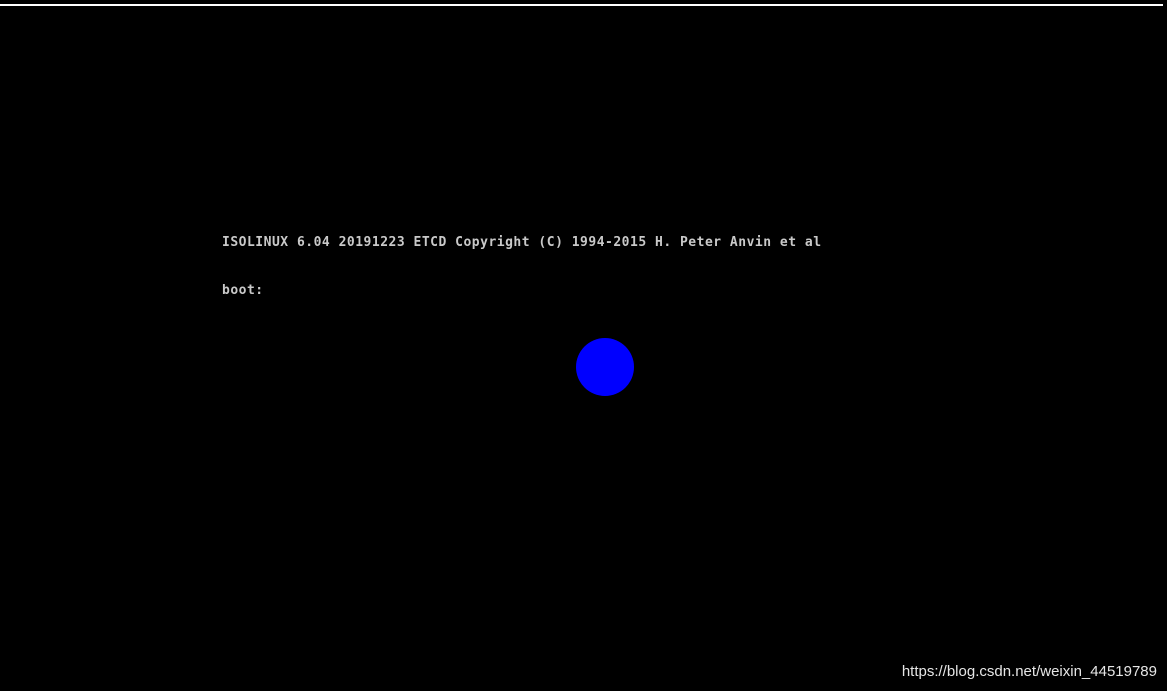 This screenshot has height=691, width=1167. Describe the element at coordinates (581, 5) in the screenshot. I see `top-border-line` at that location.